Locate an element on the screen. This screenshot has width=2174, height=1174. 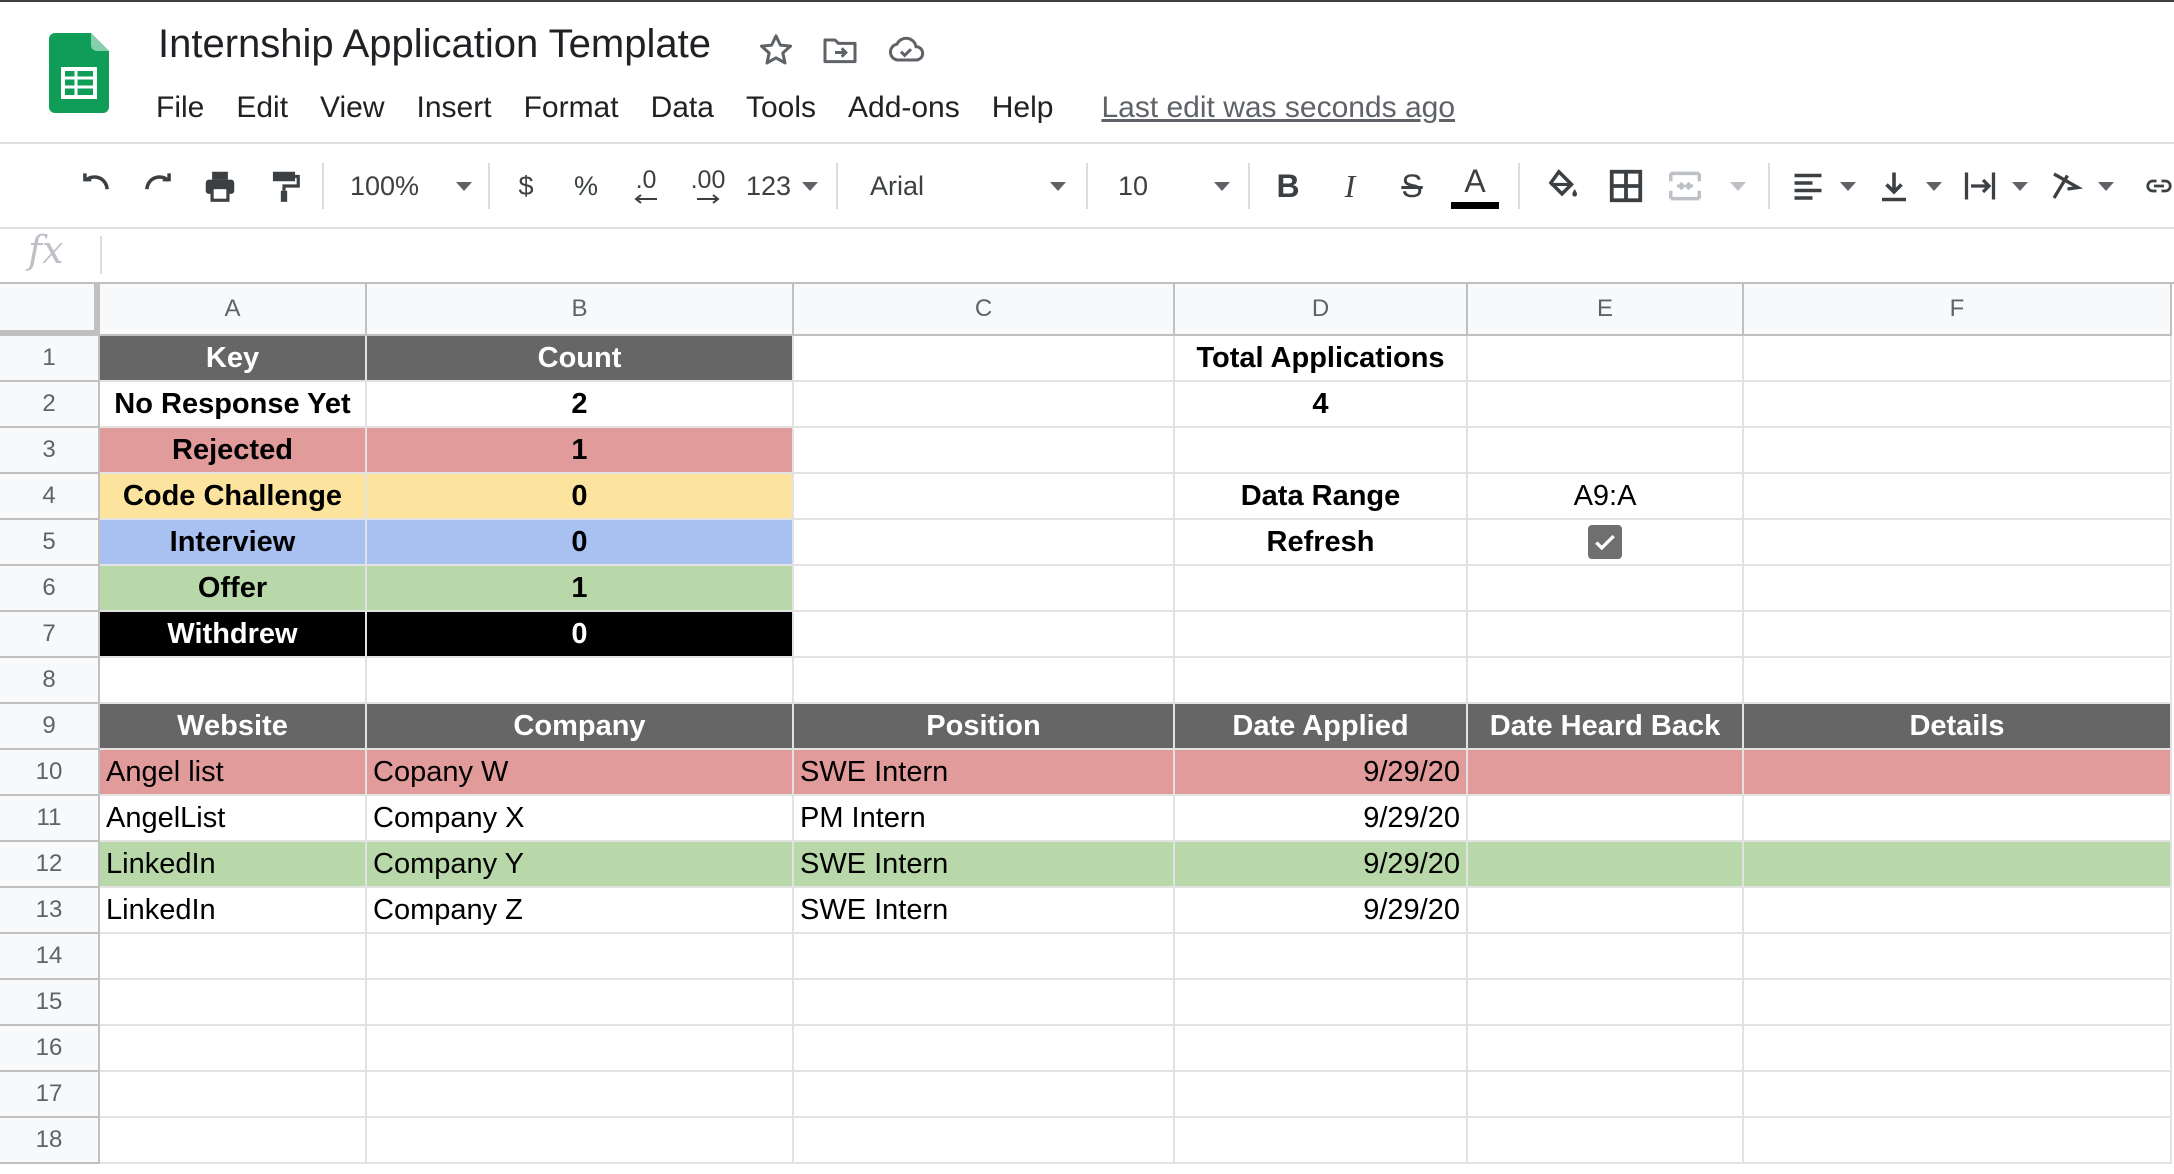
font-size-select: 10 is located at coordinates (1174, 186).